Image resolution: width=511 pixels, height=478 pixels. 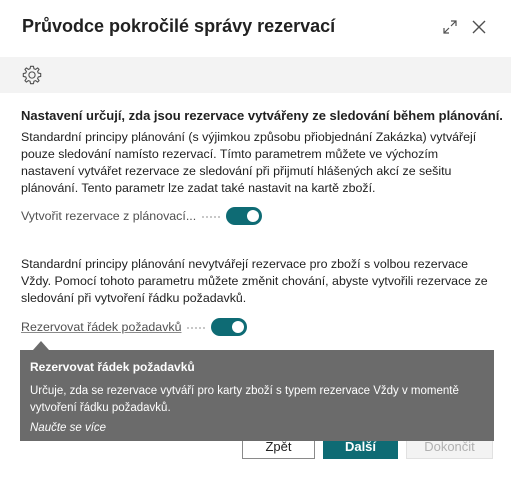 I want to click on close-button, so click(x=479, y=27).